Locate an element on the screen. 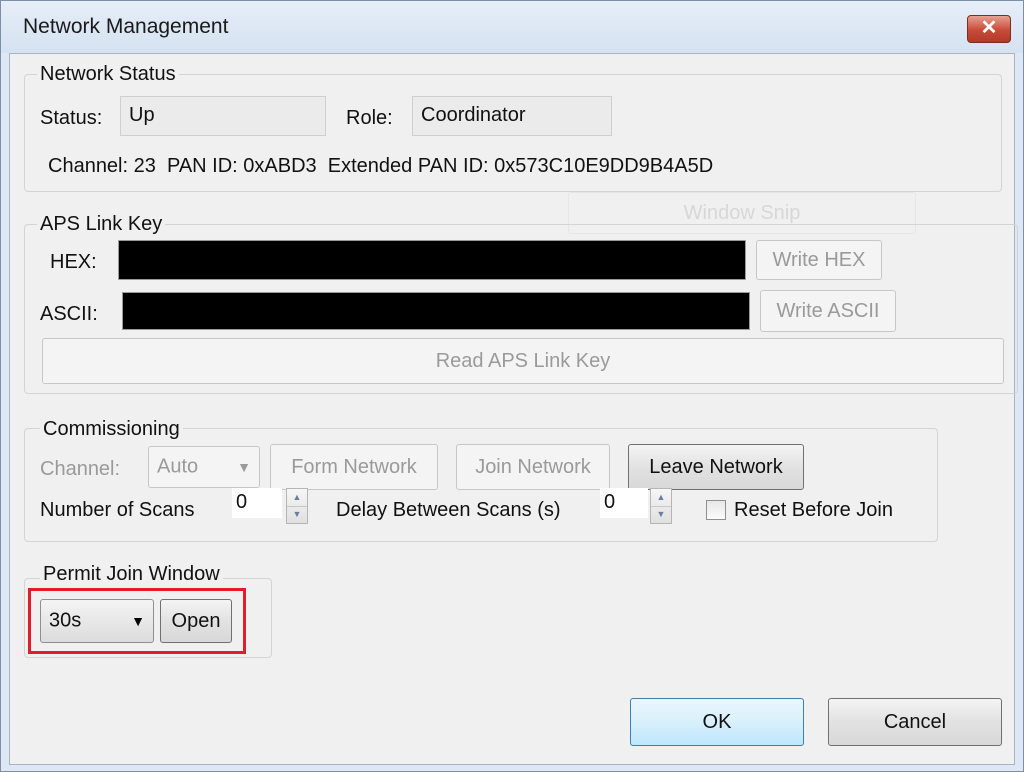 The height and width of the screenshot is (772, 1024). ok-label: OK is located at coordinates (717, 722).